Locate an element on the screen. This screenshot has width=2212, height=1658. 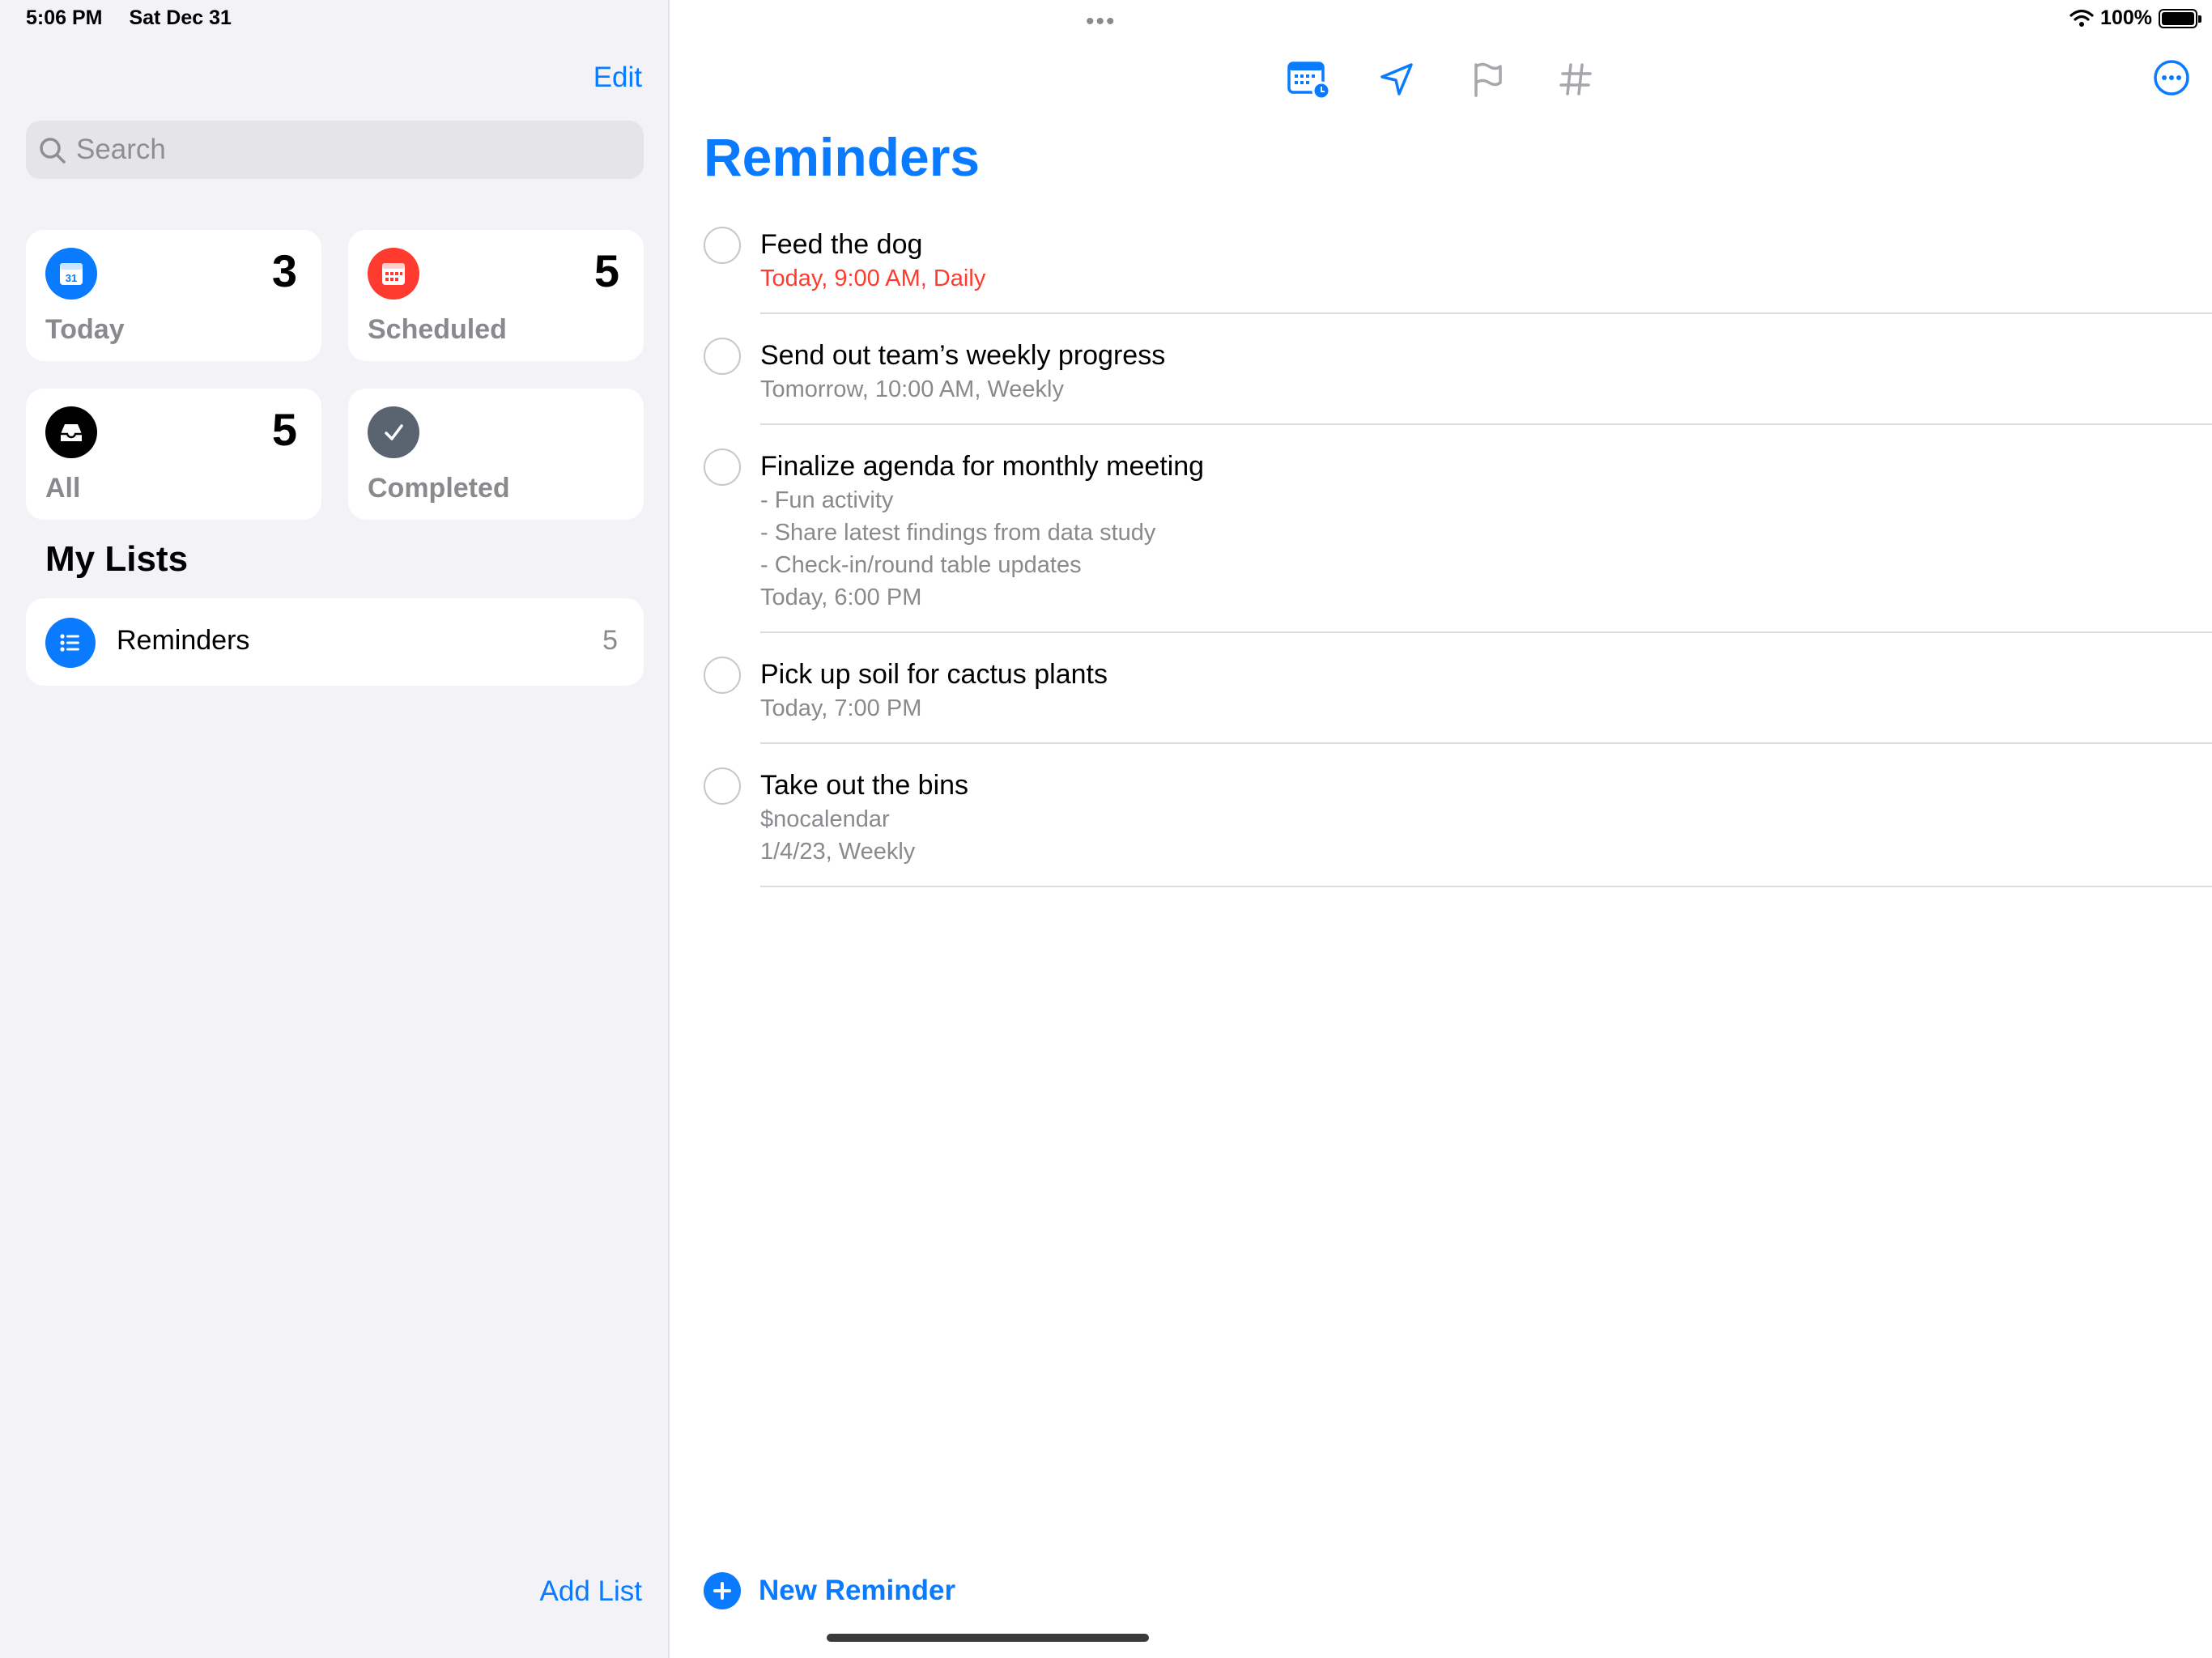
list-item-reminders: Reminders 5 is located at coordinates (335, 642).